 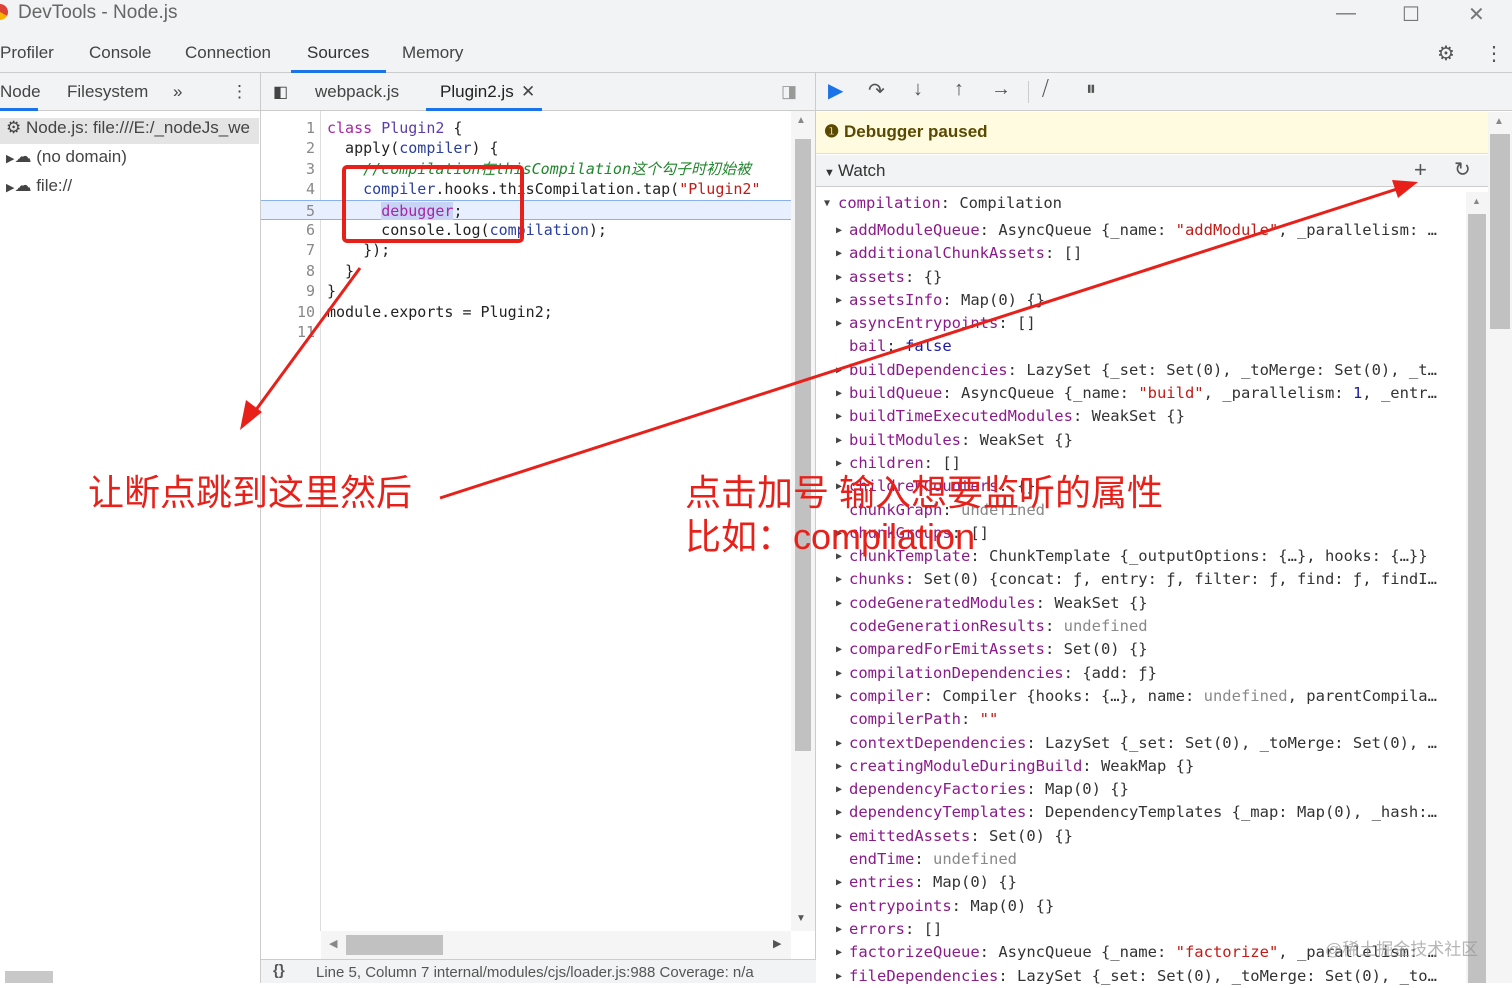 I want to click on annotation-left: 让断点跳到这里然后, so click(x=250, y=492).